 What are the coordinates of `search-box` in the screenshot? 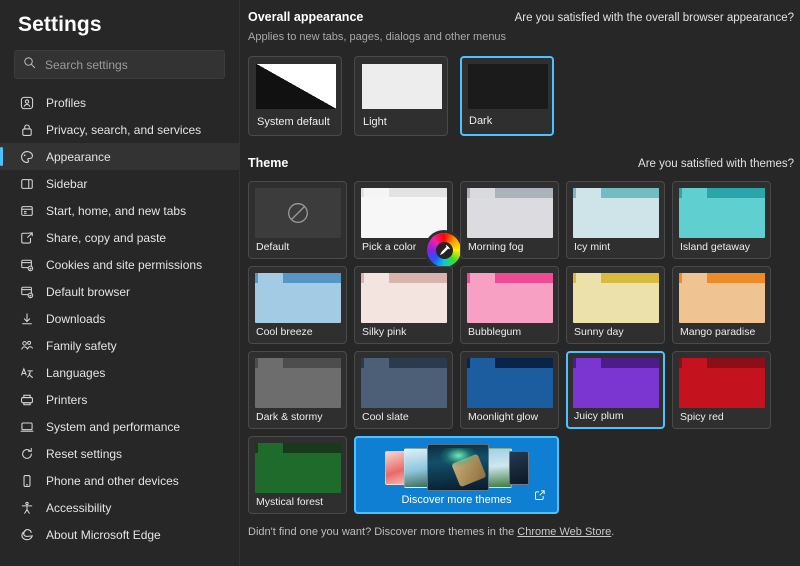 It's located at (119, 64).